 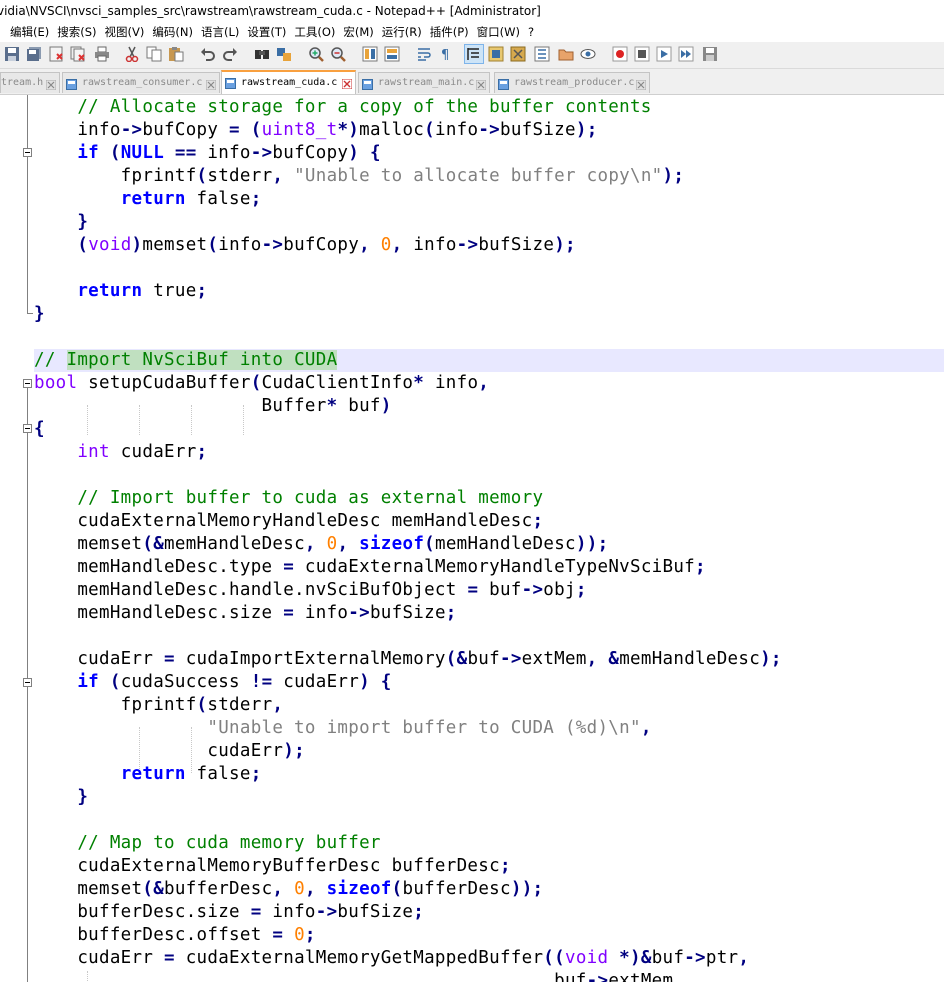 What do you see at coordinates (664, 54) in the screenshot?
I see `play-macro-icon` at bounding box center [664, 54].